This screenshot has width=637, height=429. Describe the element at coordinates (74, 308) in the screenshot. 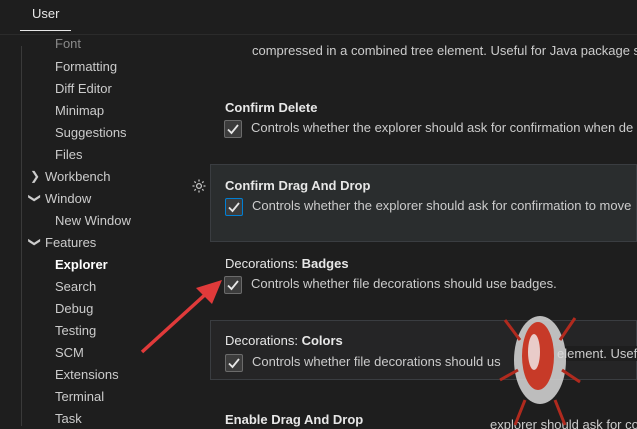

I see `toc-item-debug: Debug` at that location.